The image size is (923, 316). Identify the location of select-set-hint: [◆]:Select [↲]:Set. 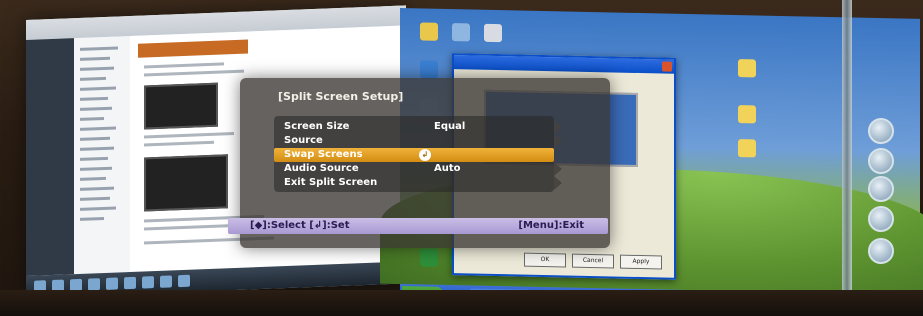
(300, 225).